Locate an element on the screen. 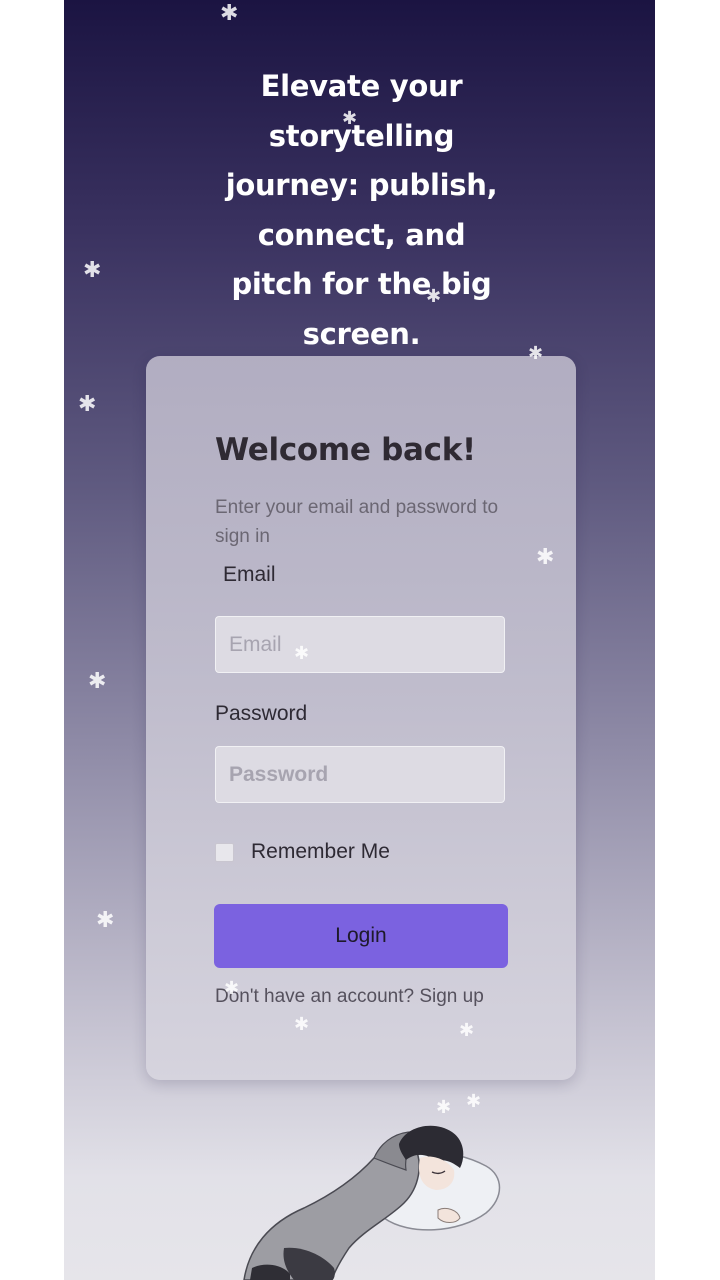 The image size is (720, 1280). card-title: Welcome back! is located at coordinates (345, 450).